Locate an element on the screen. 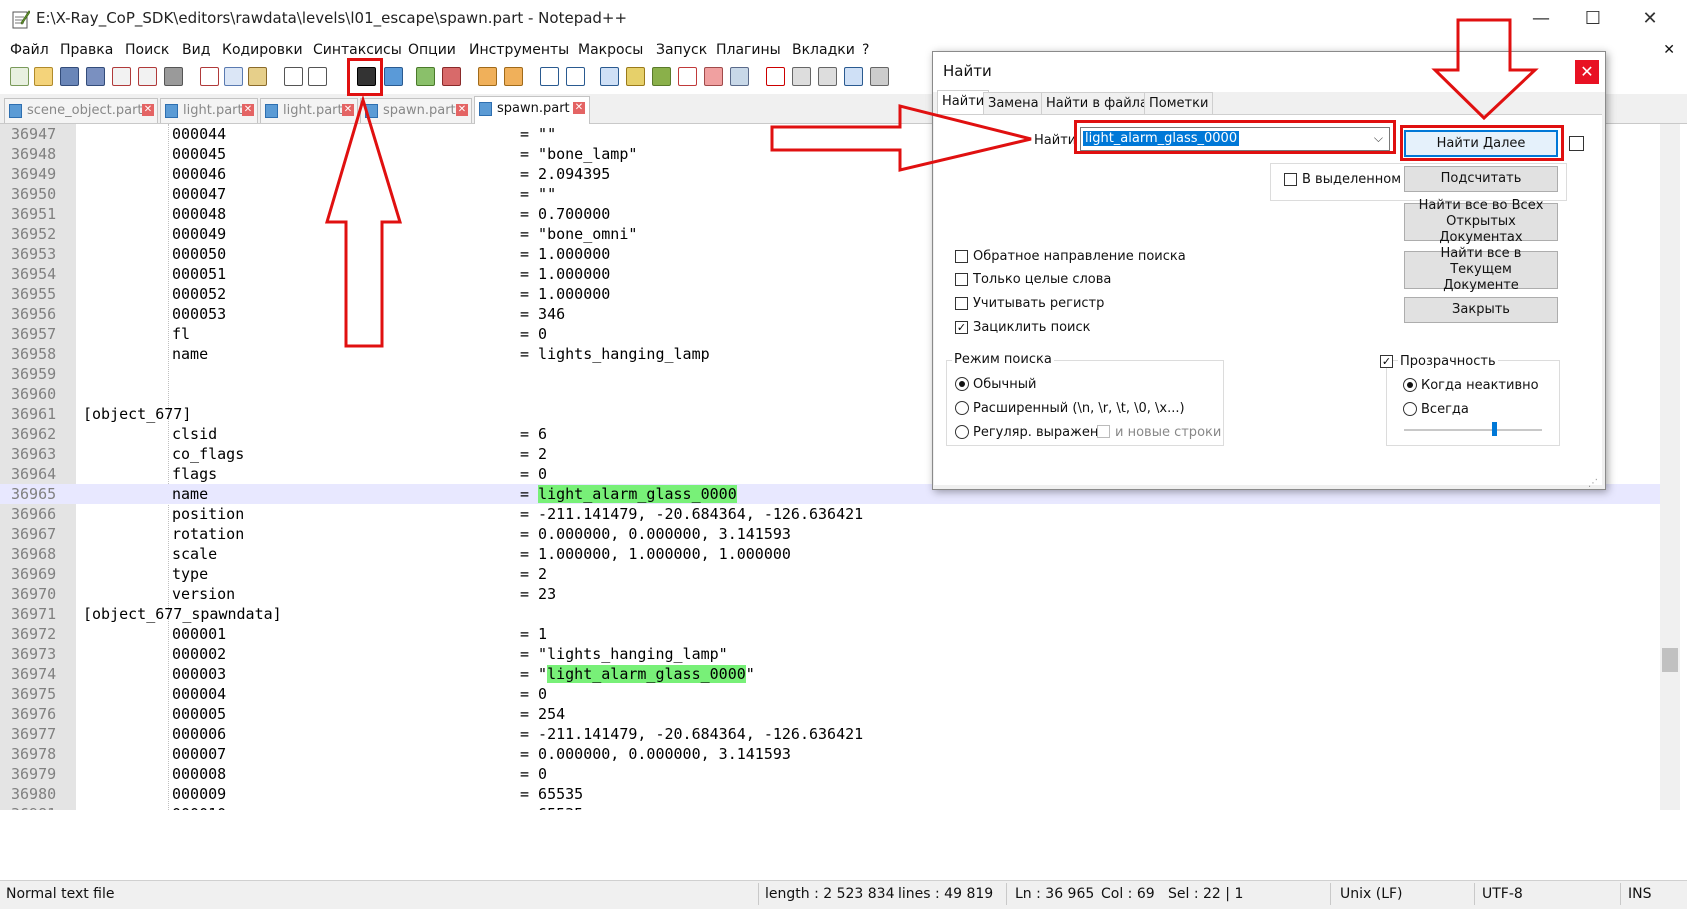 This screenshot has height=909, width=1687. arrow-down-icon is located at coordinates (1485, 69).